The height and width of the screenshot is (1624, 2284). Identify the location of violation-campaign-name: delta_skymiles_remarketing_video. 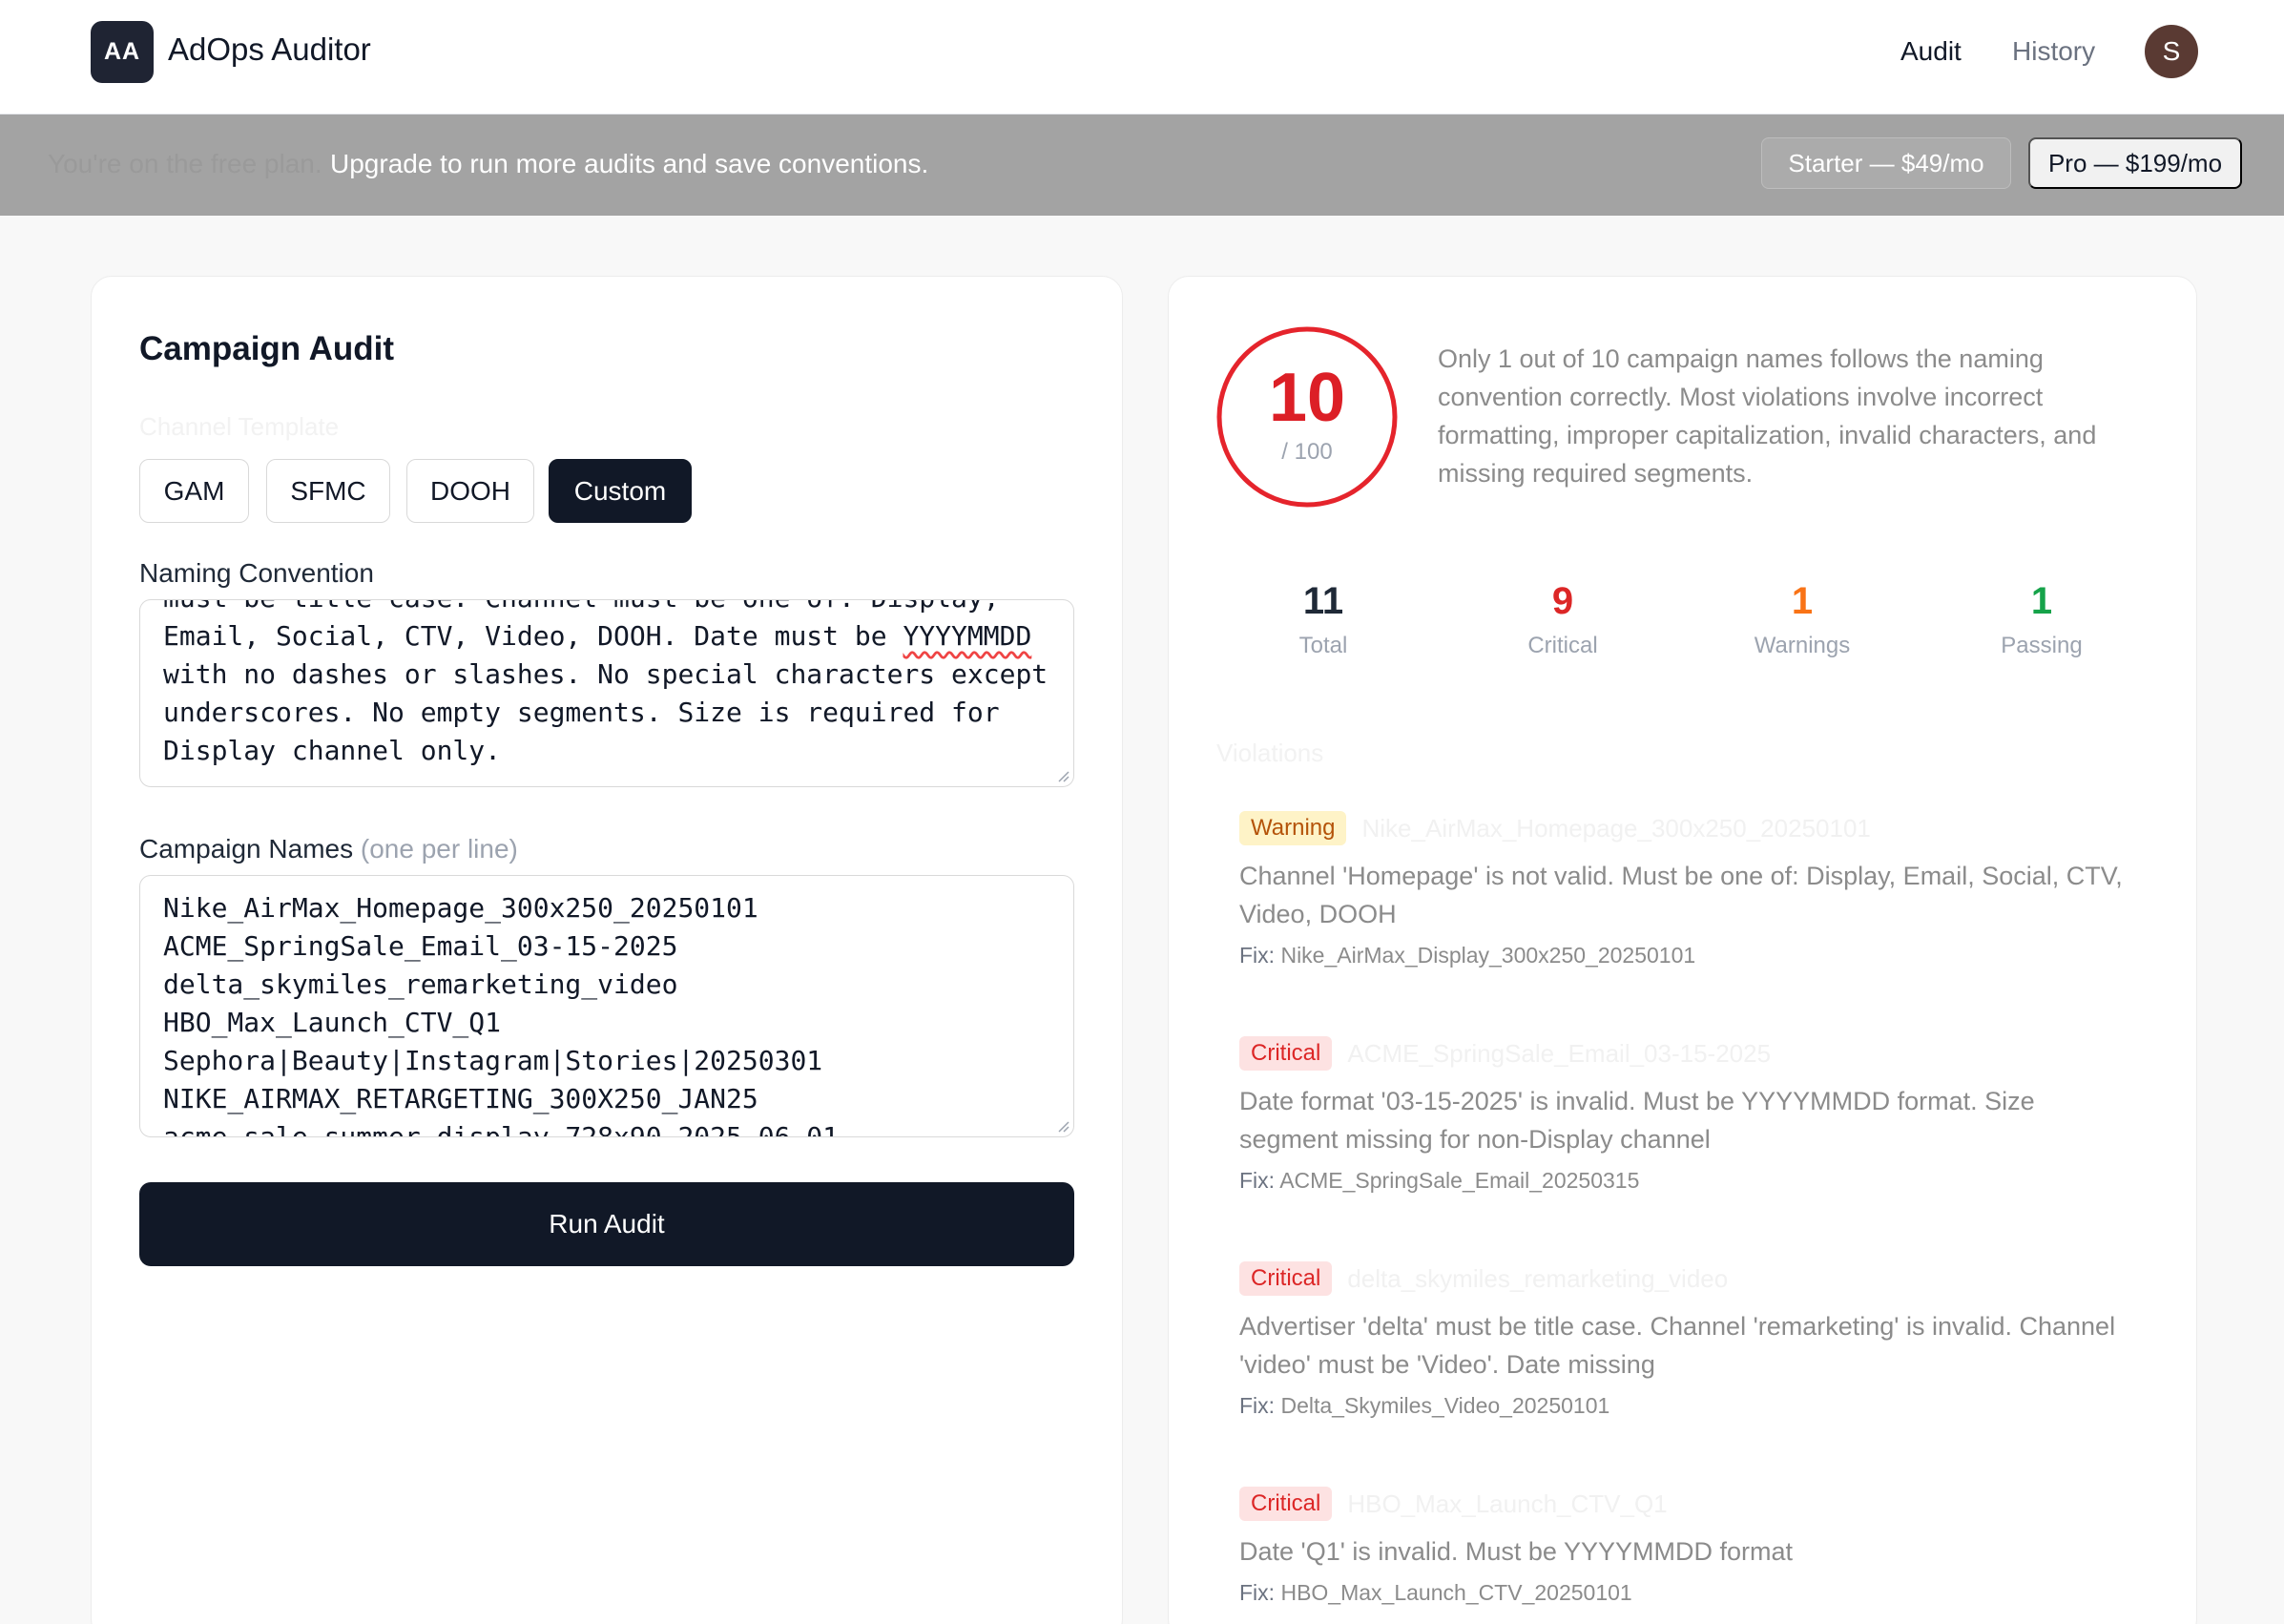
(1538, 1278).